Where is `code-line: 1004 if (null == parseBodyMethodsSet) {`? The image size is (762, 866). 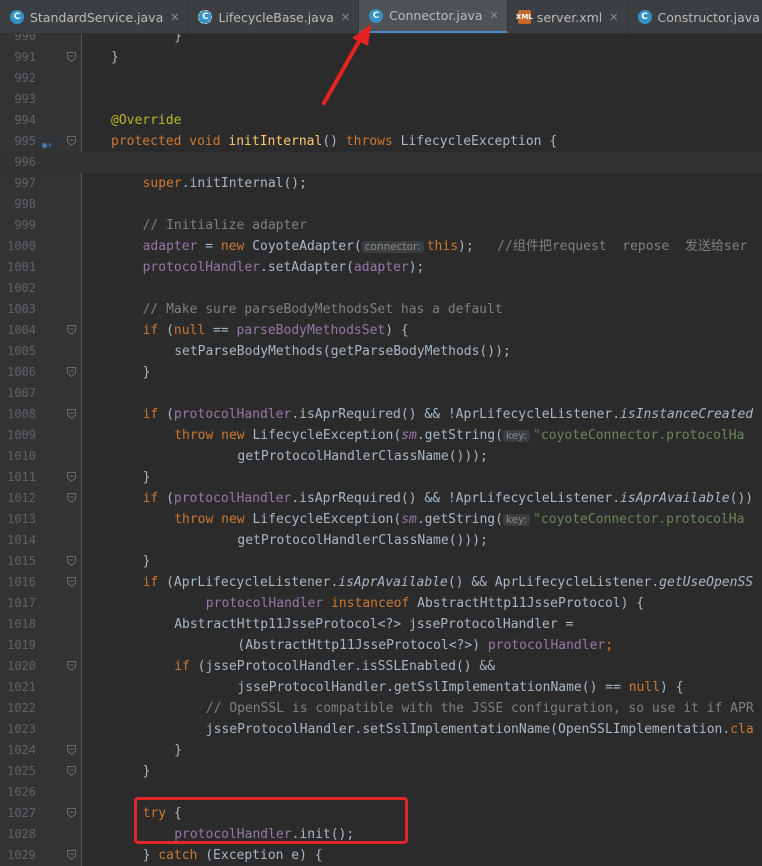 code-line: 1004 if (null == parseBodyMethodsSet) { is located at coordinates (381, 330).